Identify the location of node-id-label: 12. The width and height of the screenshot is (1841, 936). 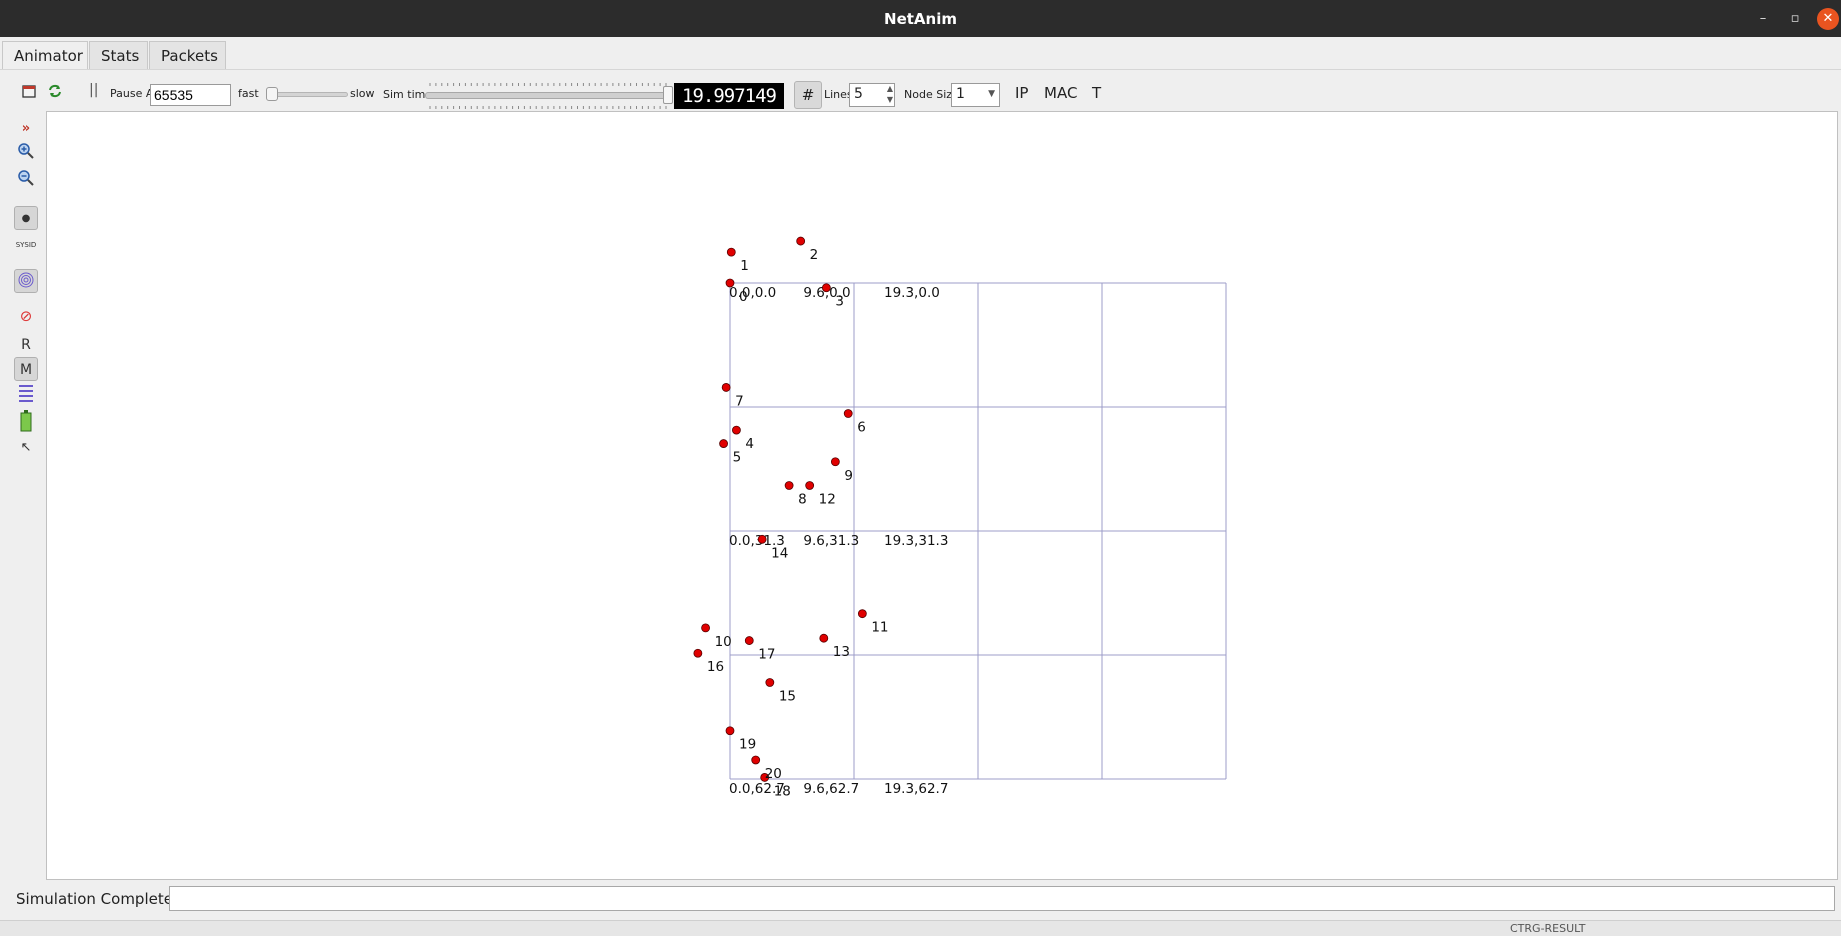
(827, 500).